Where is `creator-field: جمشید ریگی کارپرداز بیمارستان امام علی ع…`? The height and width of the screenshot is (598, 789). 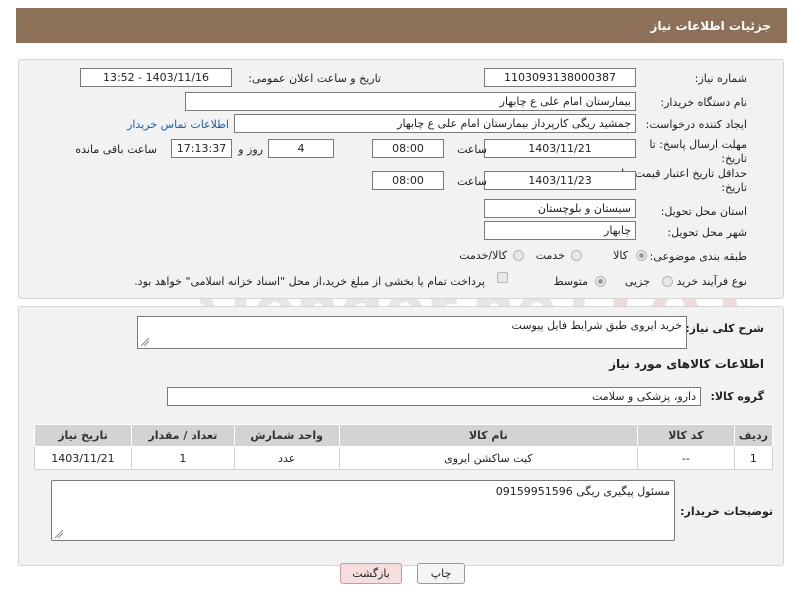 creator-field: جمشید ریگی کارپرداز بیمارستان امام علی ع… is located at coordinates (435, 123).